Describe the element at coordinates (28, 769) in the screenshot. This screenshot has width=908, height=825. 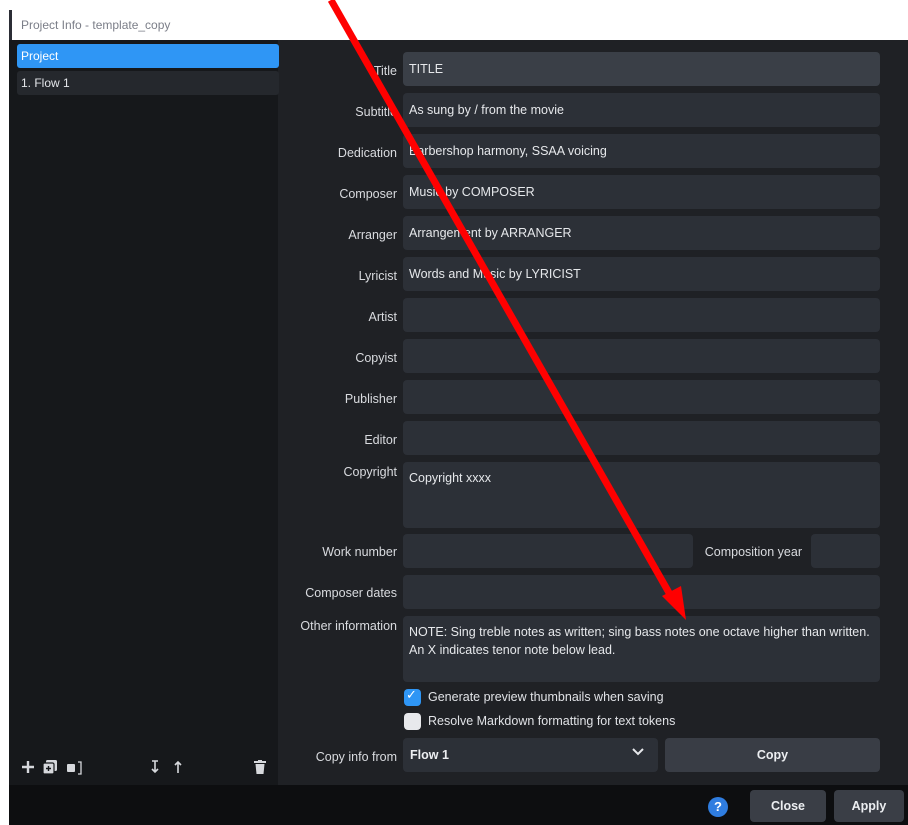
I see `add-icon` at that location.